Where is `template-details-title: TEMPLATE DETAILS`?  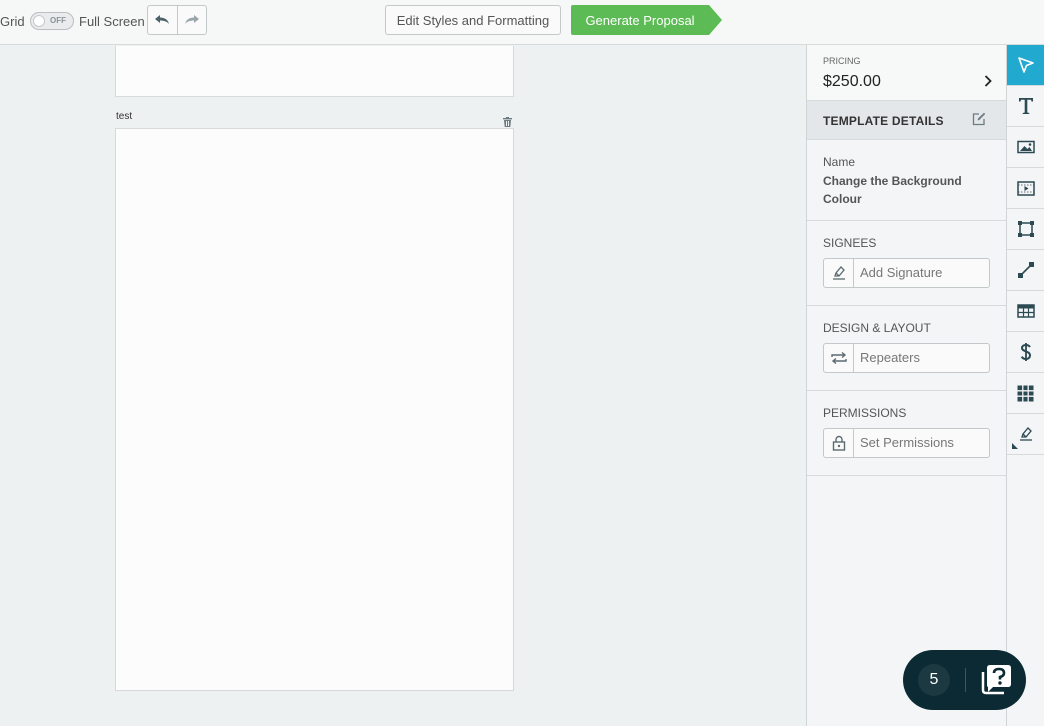 template-details-title: TEMPLATE DETAILS is located at coordinates (883, 121).